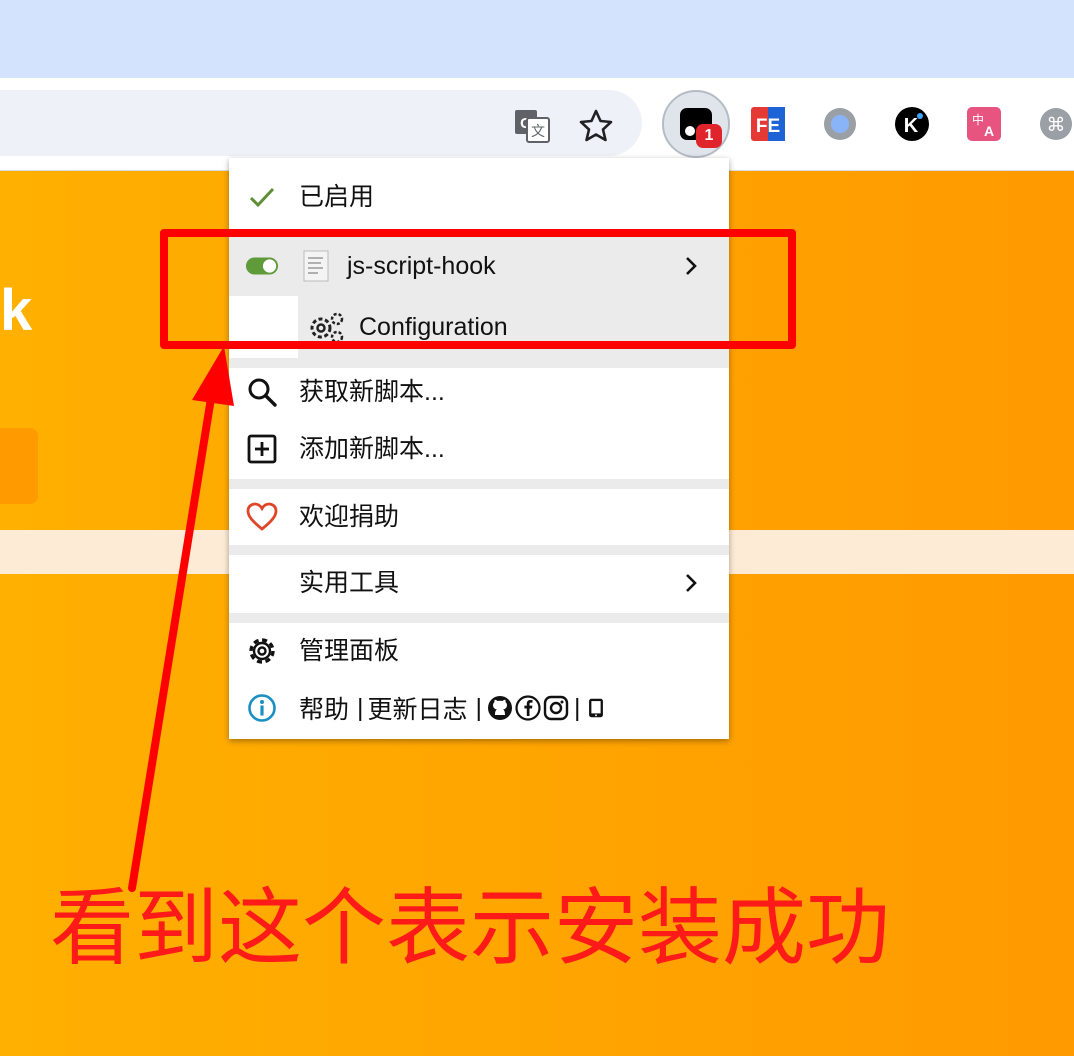 The image size is (1074, 1056). What do you see at coordinates (478, 289) in the screenshot?
I see `highlight-box` at bounding box center [478, 289].